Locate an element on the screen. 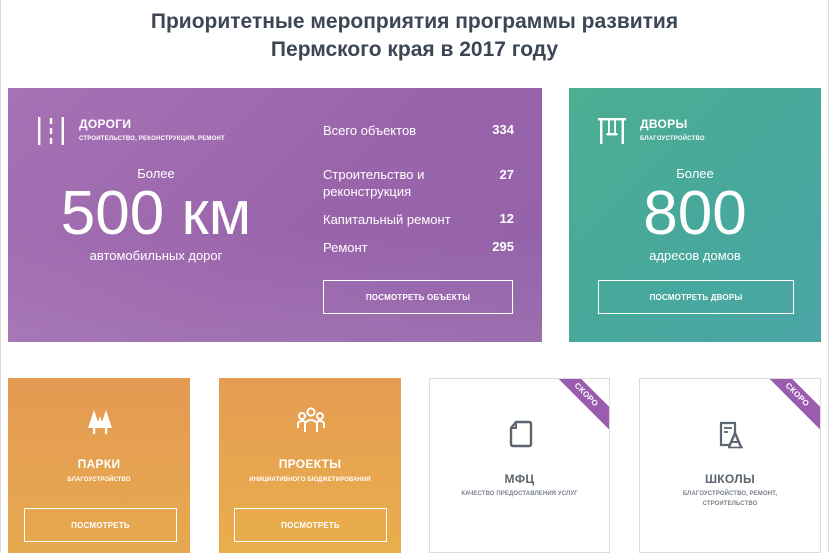 This screenshot has height=553, width=829. people-icon is located at coordinates (311, 419).